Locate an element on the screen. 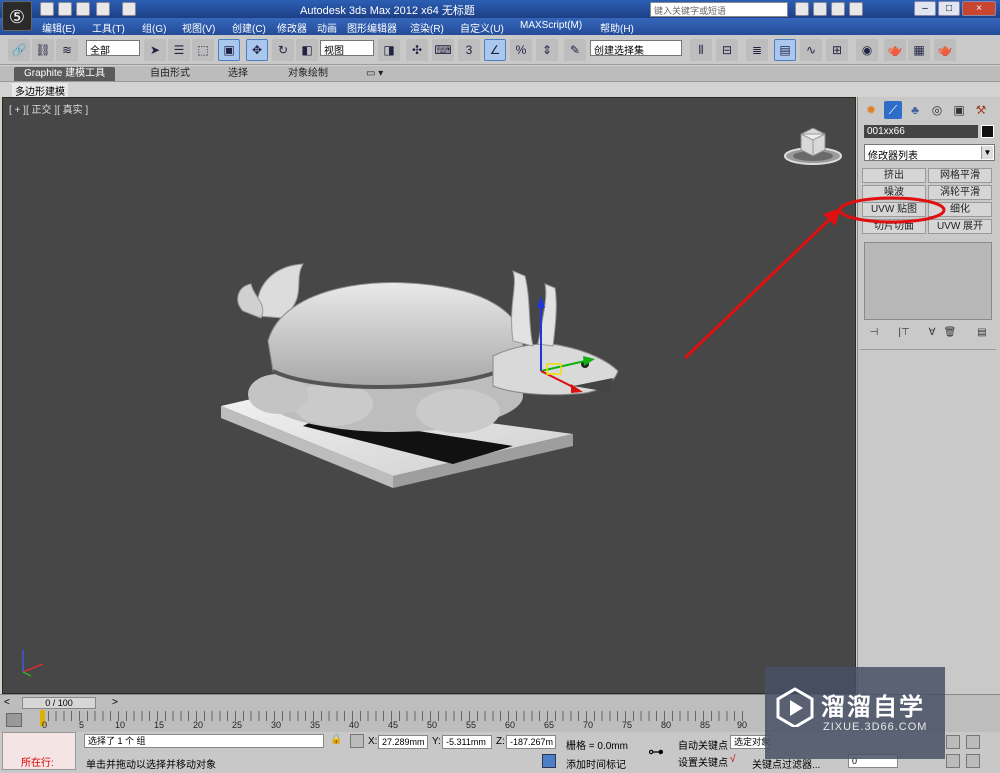 The image size is (1000, 773). menu-create: 创建(C) is located at coordinates (249, 27).